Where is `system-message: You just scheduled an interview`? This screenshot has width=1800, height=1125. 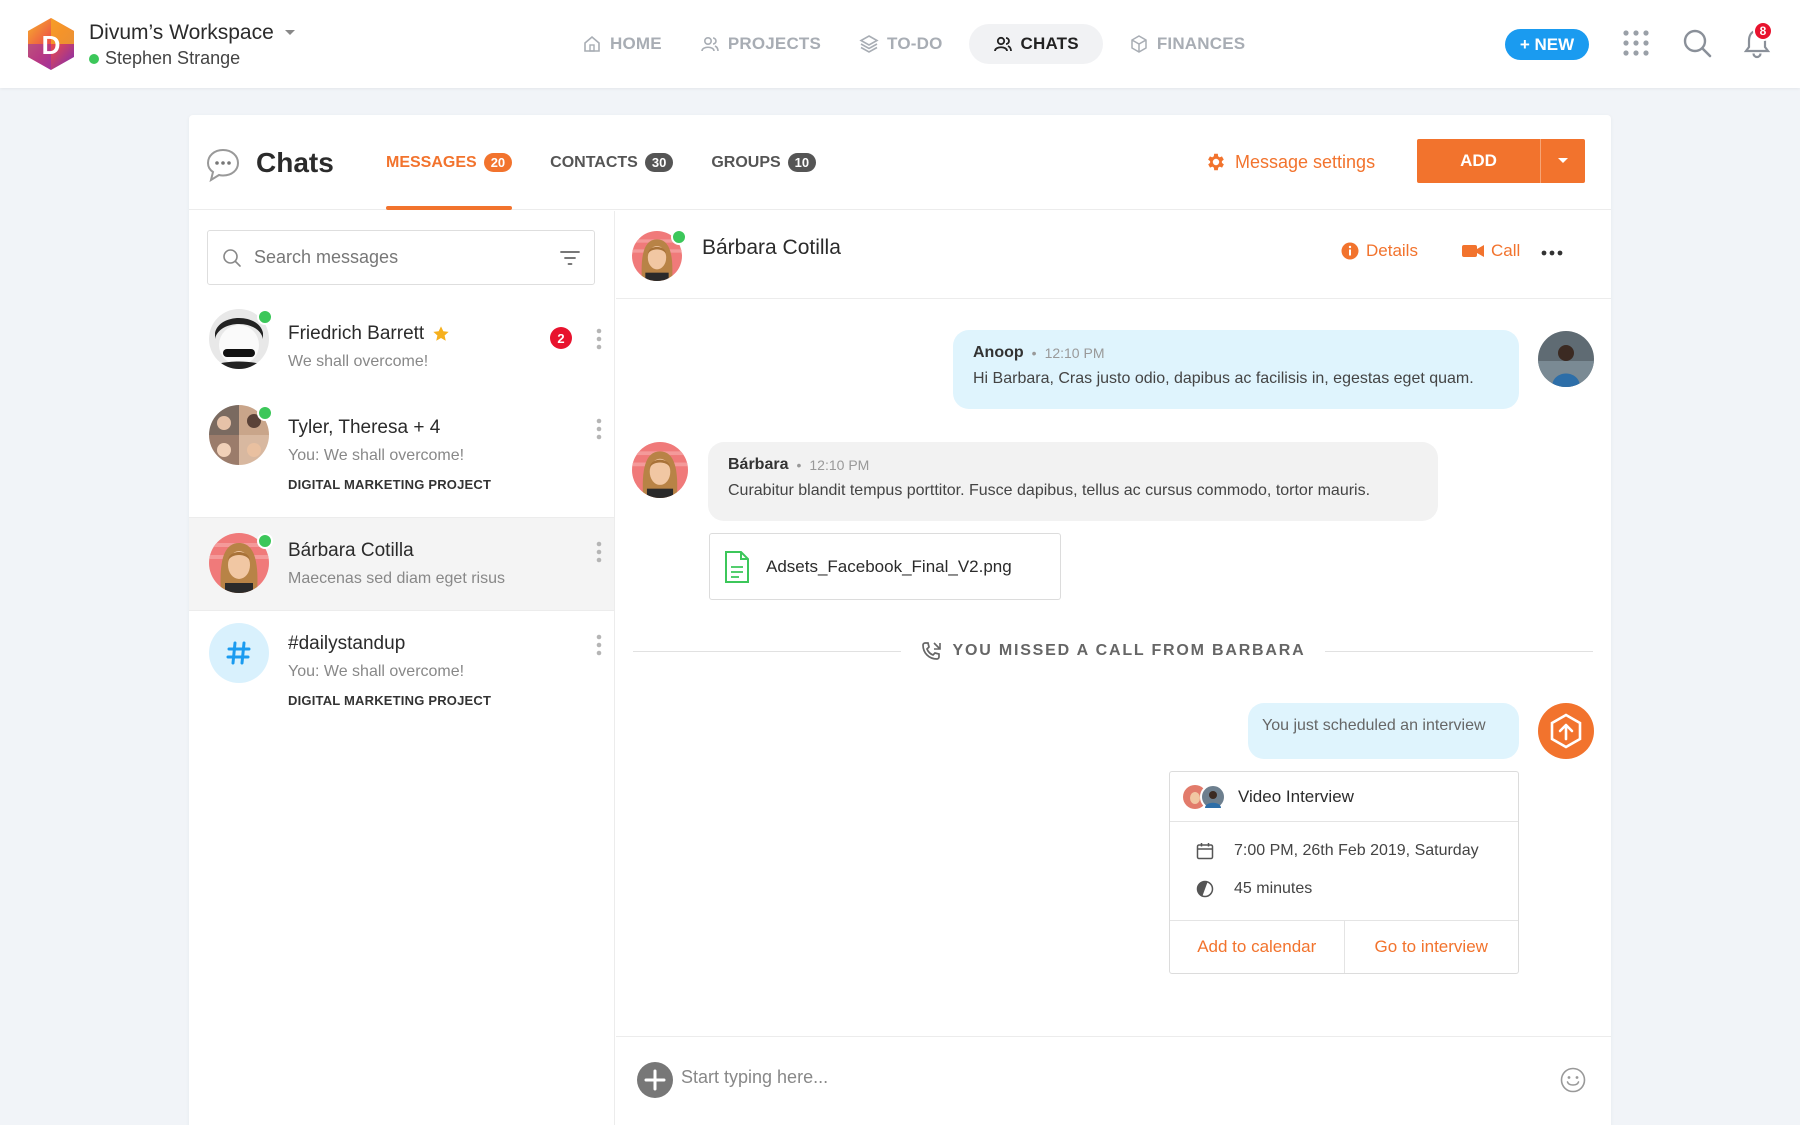 system-message: You just scheduled an interview is located at coordinates (1383, 731).